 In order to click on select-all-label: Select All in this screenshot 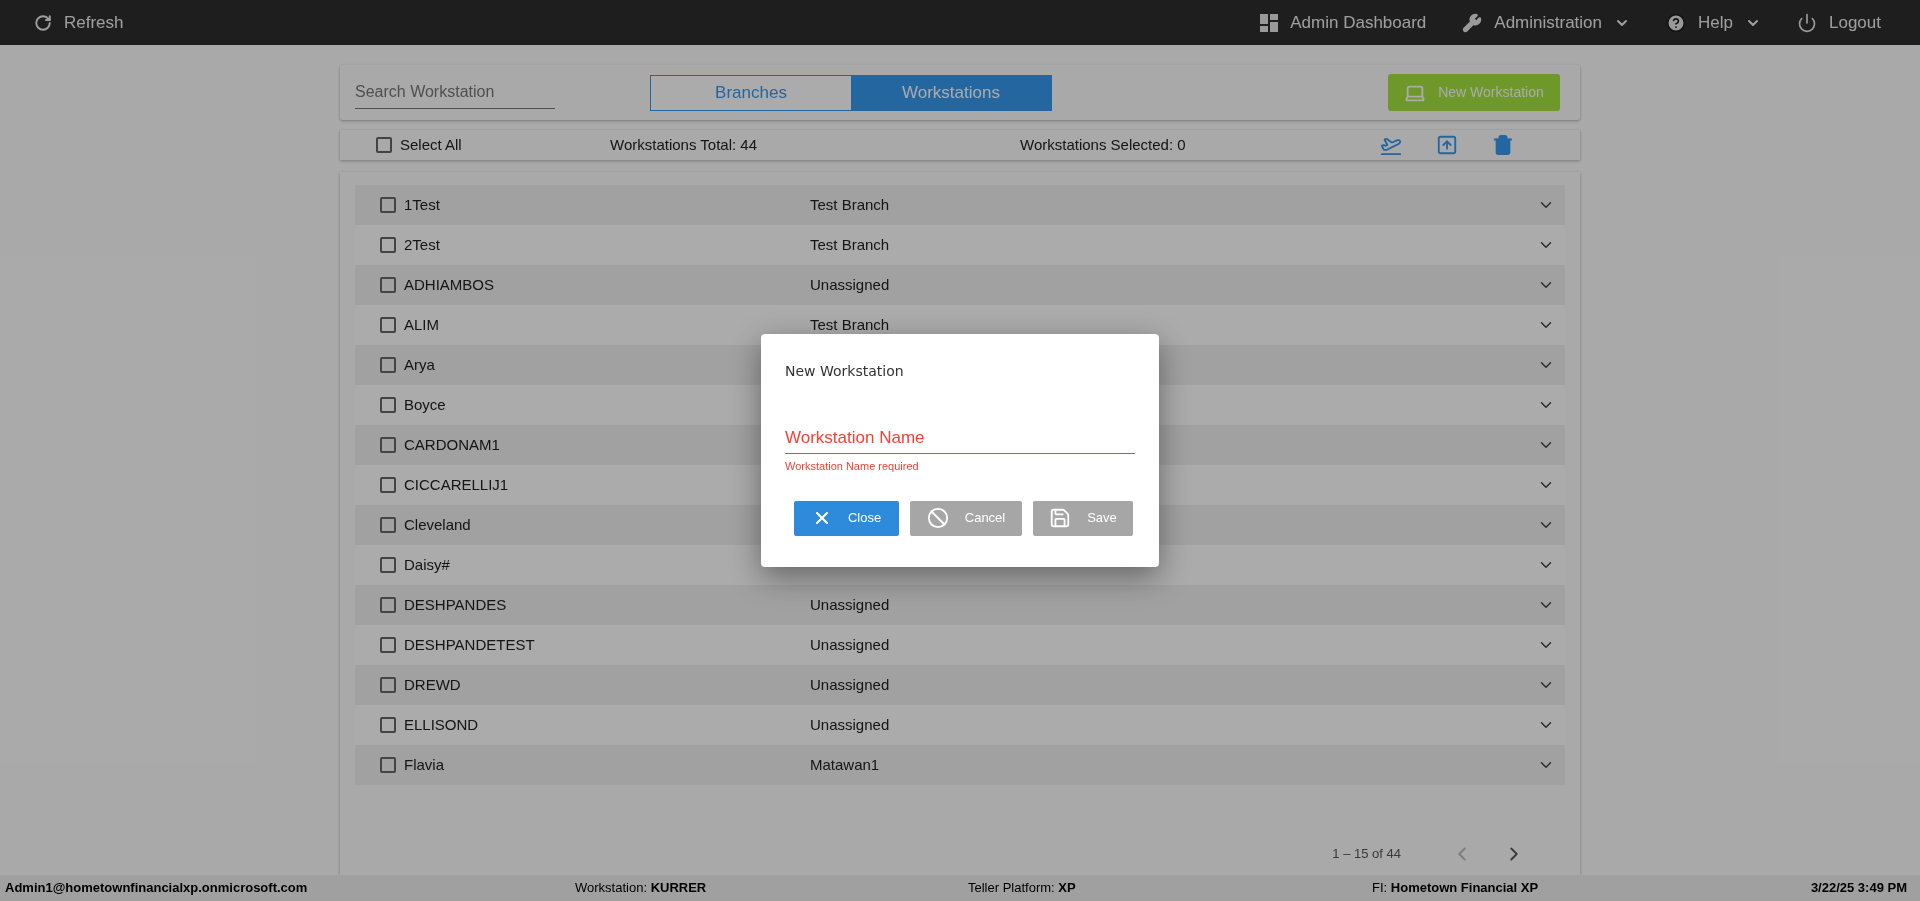, I will do `click(431, 144)`.